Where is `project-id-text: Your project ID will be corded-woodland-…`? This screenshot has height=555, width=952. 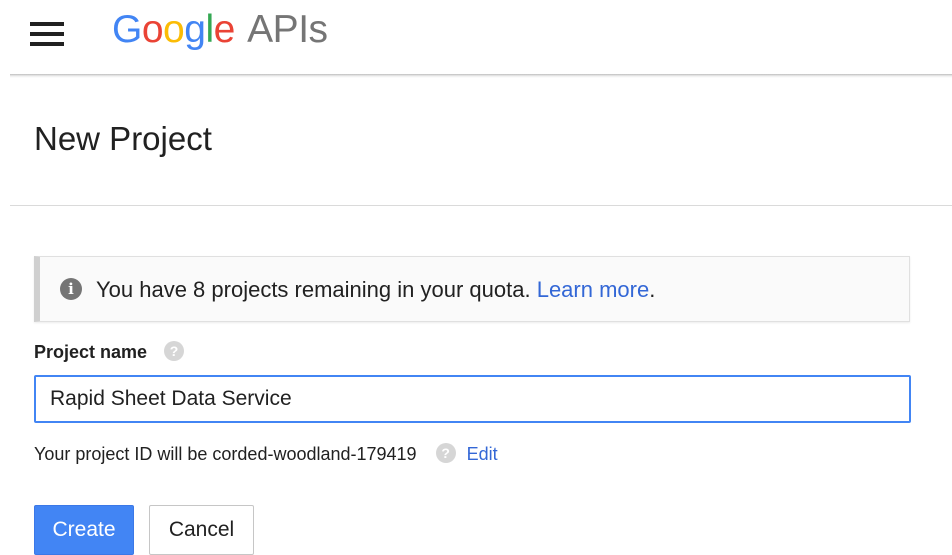
project-id-text: Your project ID will be corded-woodland-… is located at coordinates (225, 454).